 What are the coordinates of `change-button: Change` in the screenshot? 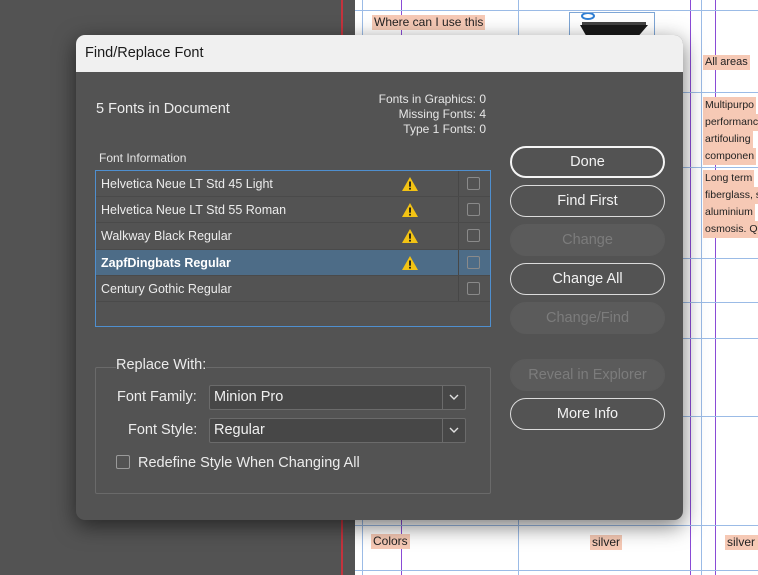 It's located at (587, 240).